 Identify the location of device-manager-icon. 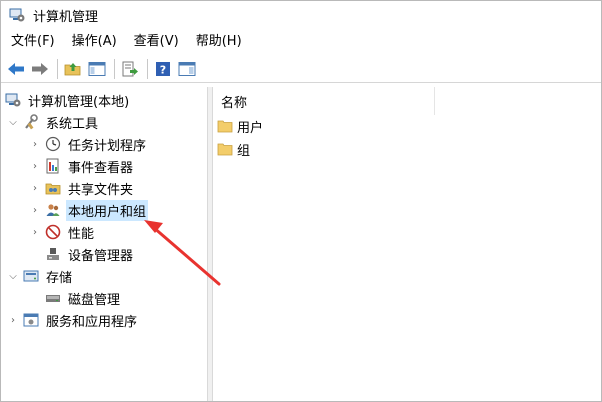
(53, 254).